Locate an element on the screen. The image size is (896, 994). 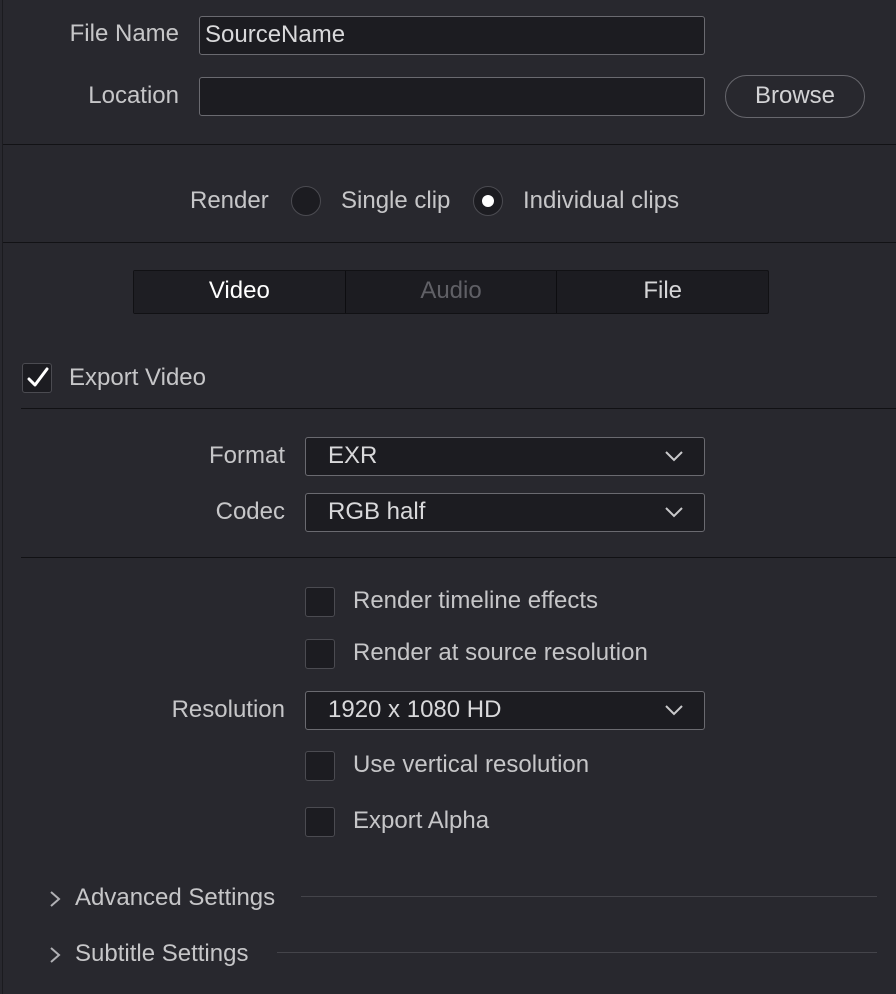
browse-button: Browse is located at coordinates (795, 96).